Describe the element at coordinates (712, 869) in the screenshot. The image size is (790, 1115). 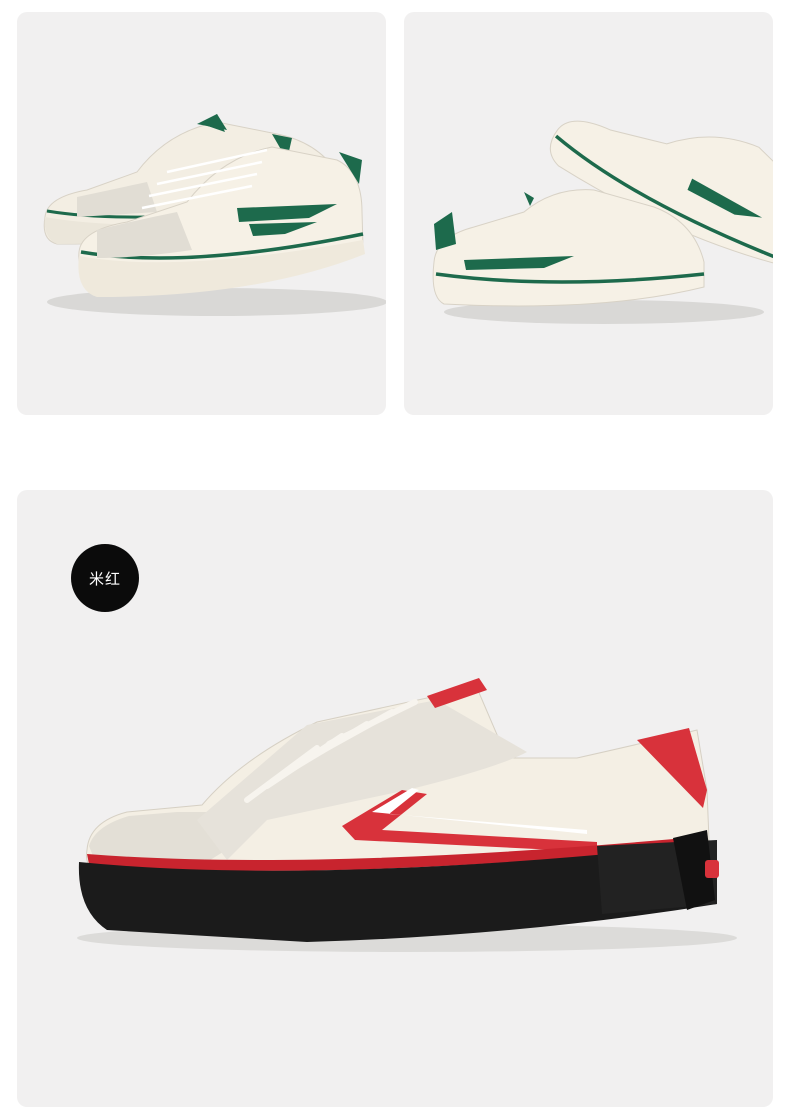
I see `heel-badge` at that location.